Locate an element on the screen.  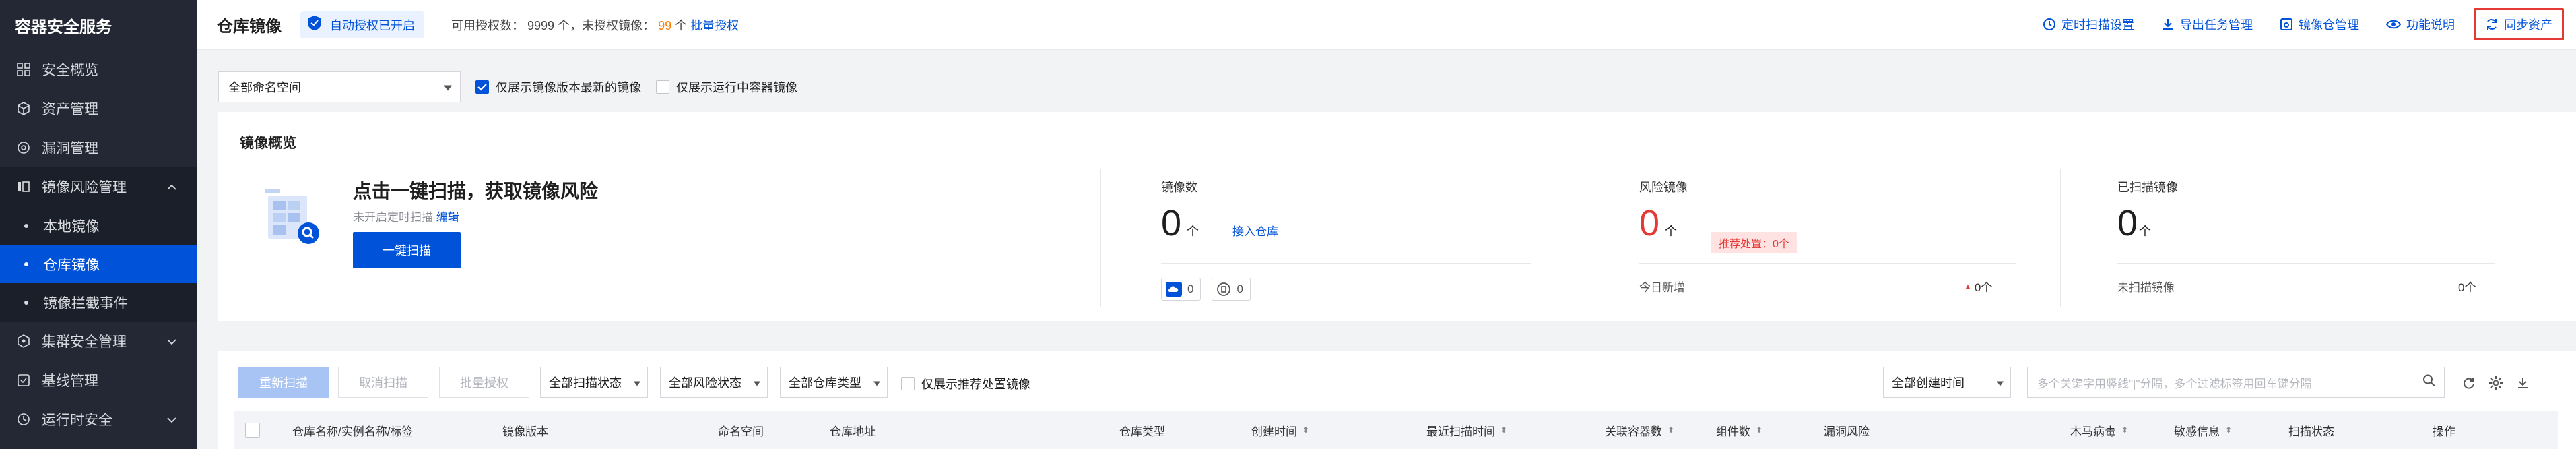
checkbox-unchecked-icon is located at coordinates (662, 87).